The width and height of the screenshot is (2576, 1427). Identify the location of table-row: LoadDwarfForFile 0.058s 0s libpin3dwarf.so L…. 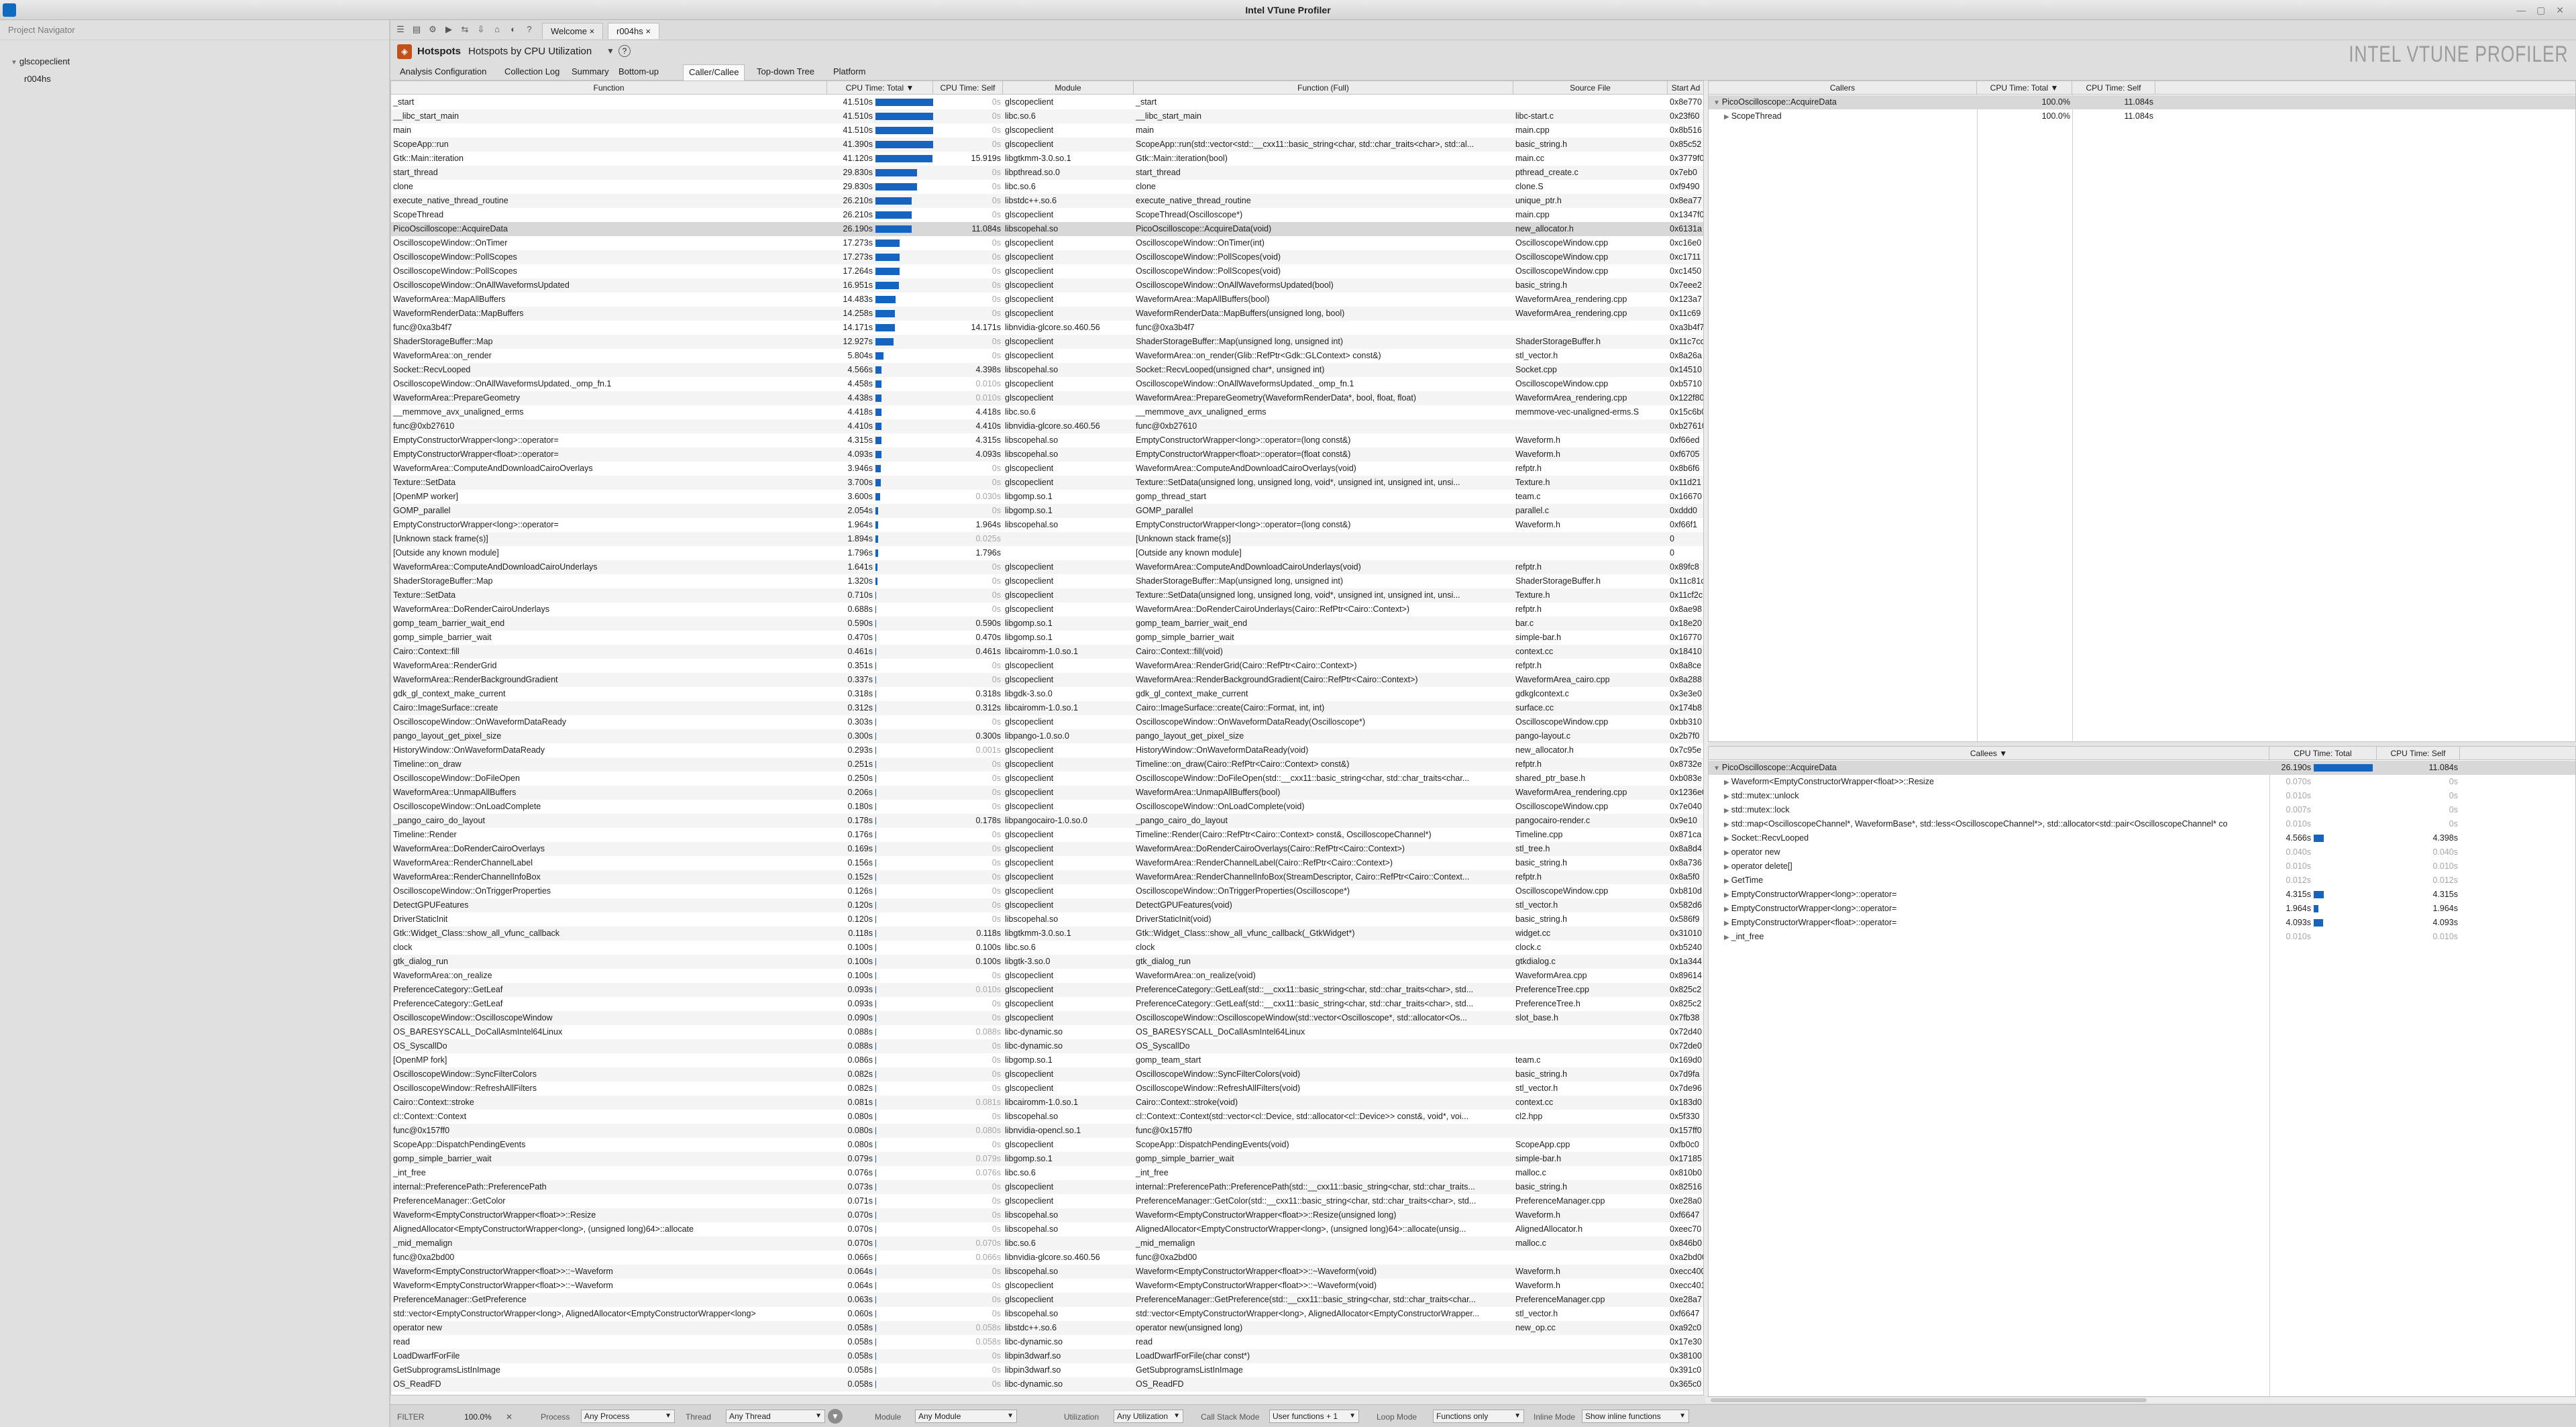
(1047, 1356).